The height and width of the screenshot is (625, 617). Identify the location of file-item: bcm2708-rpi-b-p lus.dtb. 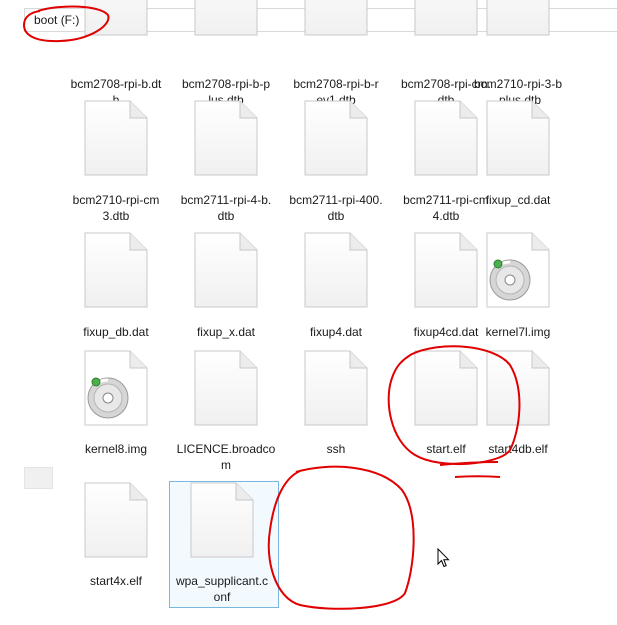
(226, 55).